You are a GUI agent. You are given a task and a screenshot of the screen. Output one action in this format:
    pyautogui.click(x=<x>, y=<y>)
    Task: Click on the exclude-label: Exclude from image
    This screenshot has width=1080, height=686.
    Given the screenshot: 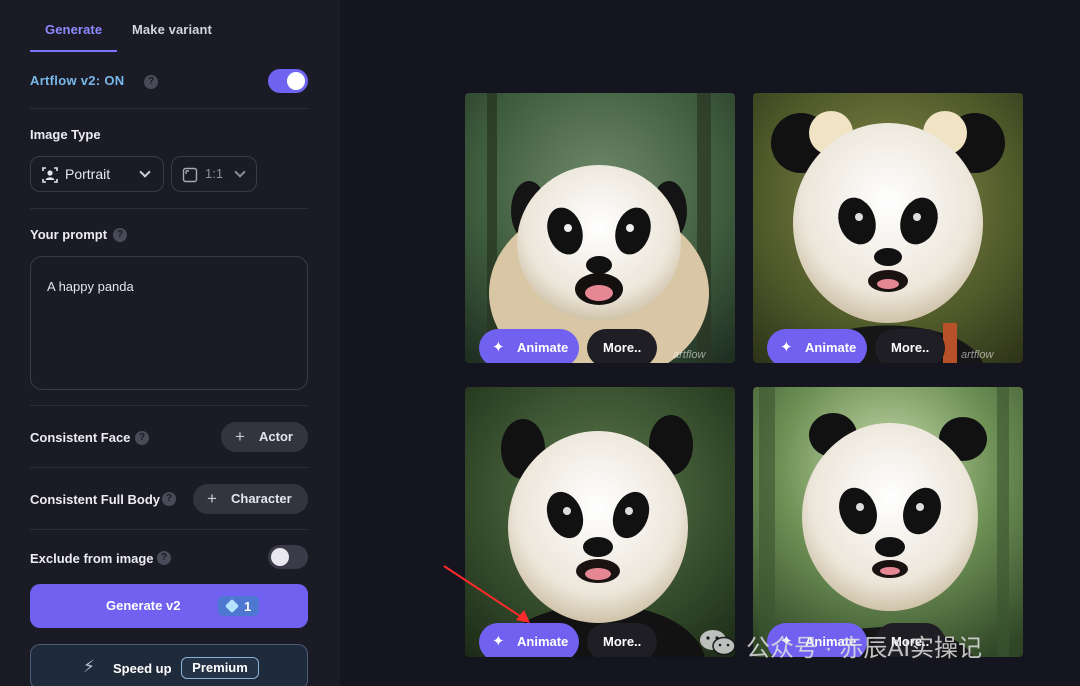 What is the action you would take?
    pyautogui.click(x=92, y=558)
    